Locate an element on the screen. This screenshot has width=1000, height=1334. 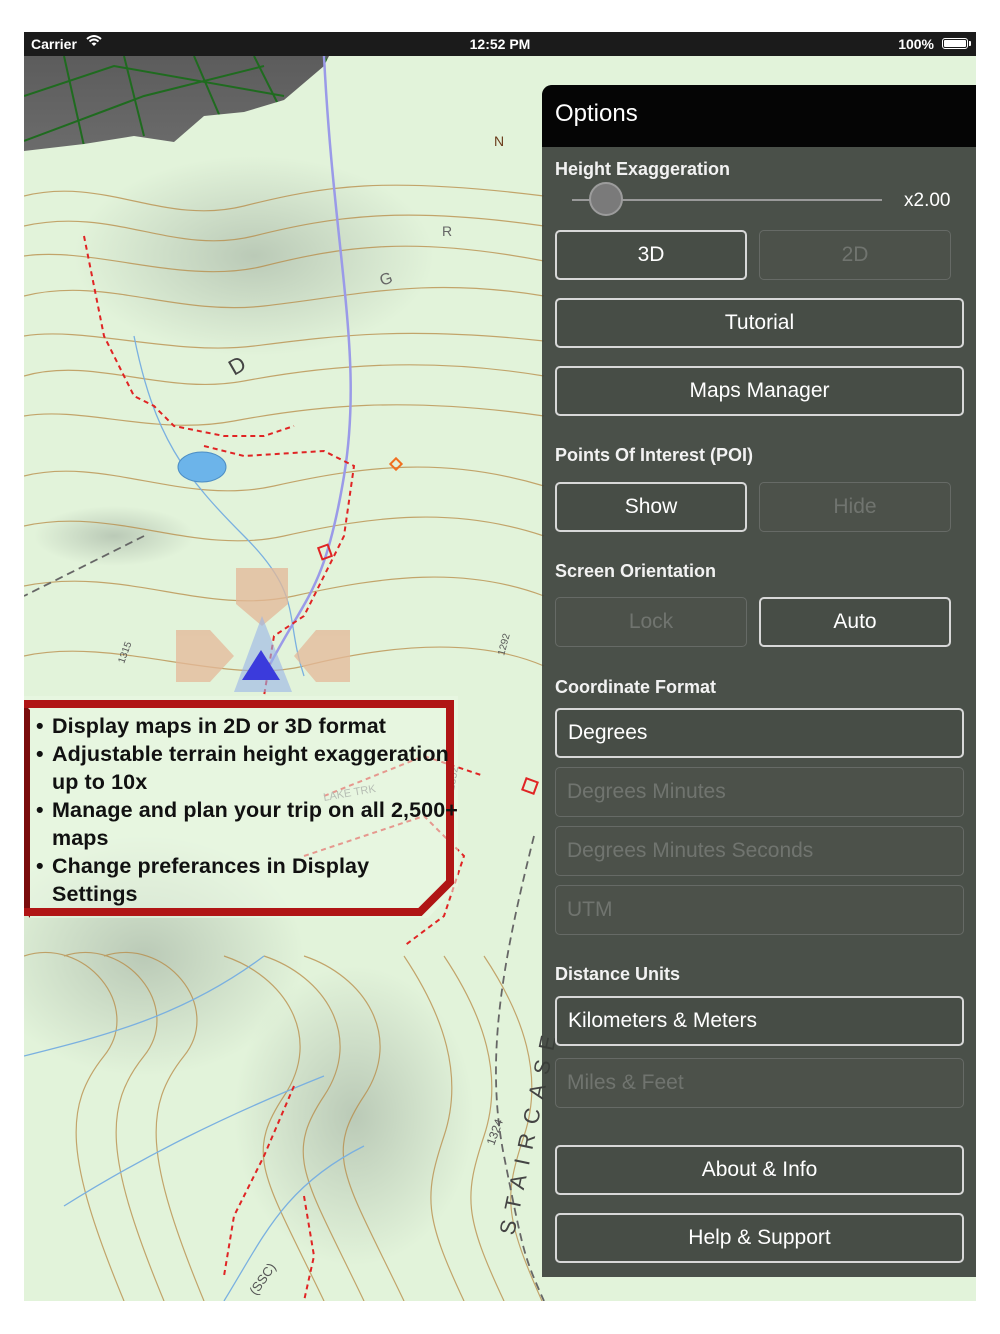
coordinate-format-label: Coordinate Format is located at coordinates (636, 687).